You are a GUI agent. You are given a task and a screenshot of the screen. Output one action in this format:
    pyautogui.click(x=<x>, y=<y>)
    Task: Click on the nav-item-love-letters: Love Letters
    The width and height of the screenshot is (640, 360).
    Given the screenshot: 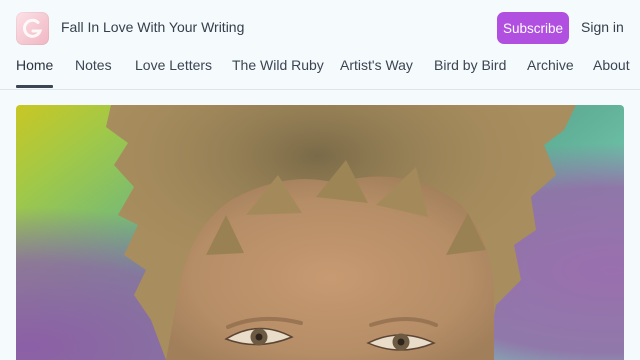 What is the action you would take?
    pyautogui.click(x=173, y=72)
    